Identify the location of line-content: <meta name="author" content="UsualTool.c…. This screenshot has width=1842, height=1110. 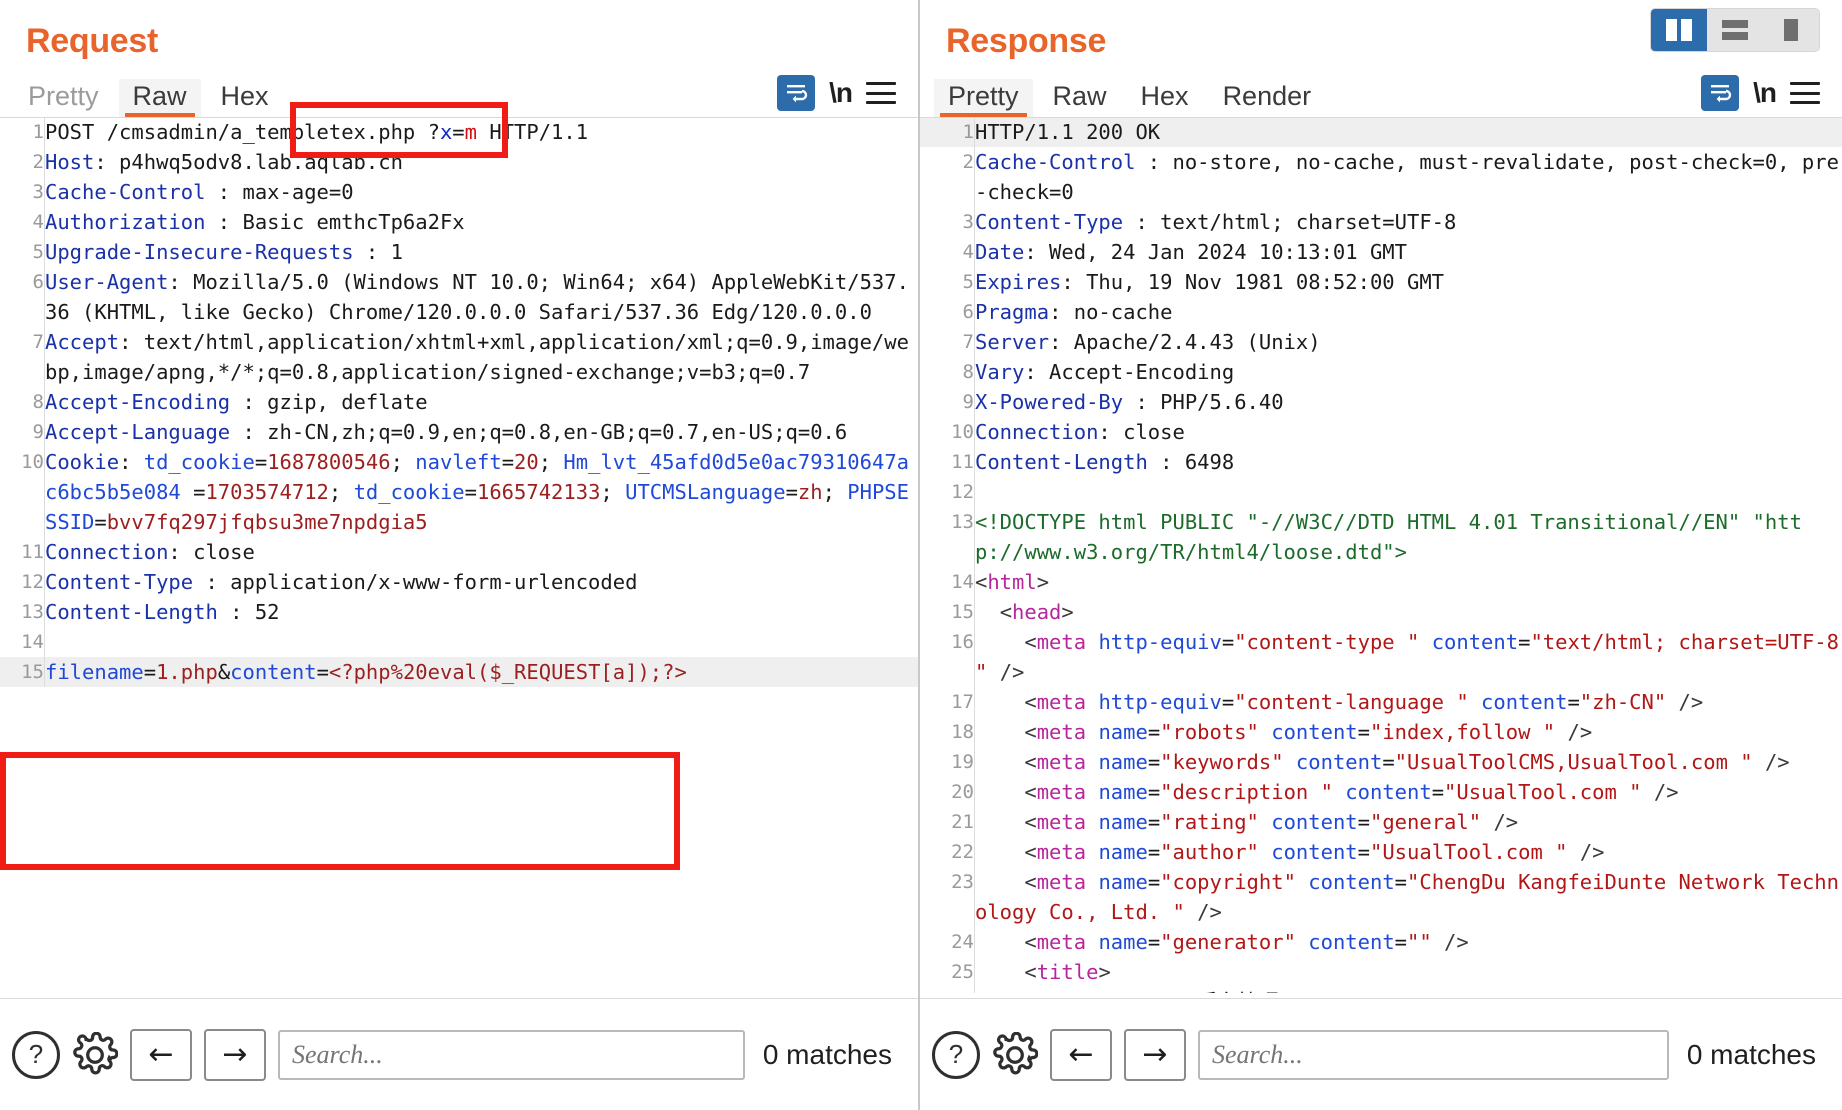
(1314, 852).